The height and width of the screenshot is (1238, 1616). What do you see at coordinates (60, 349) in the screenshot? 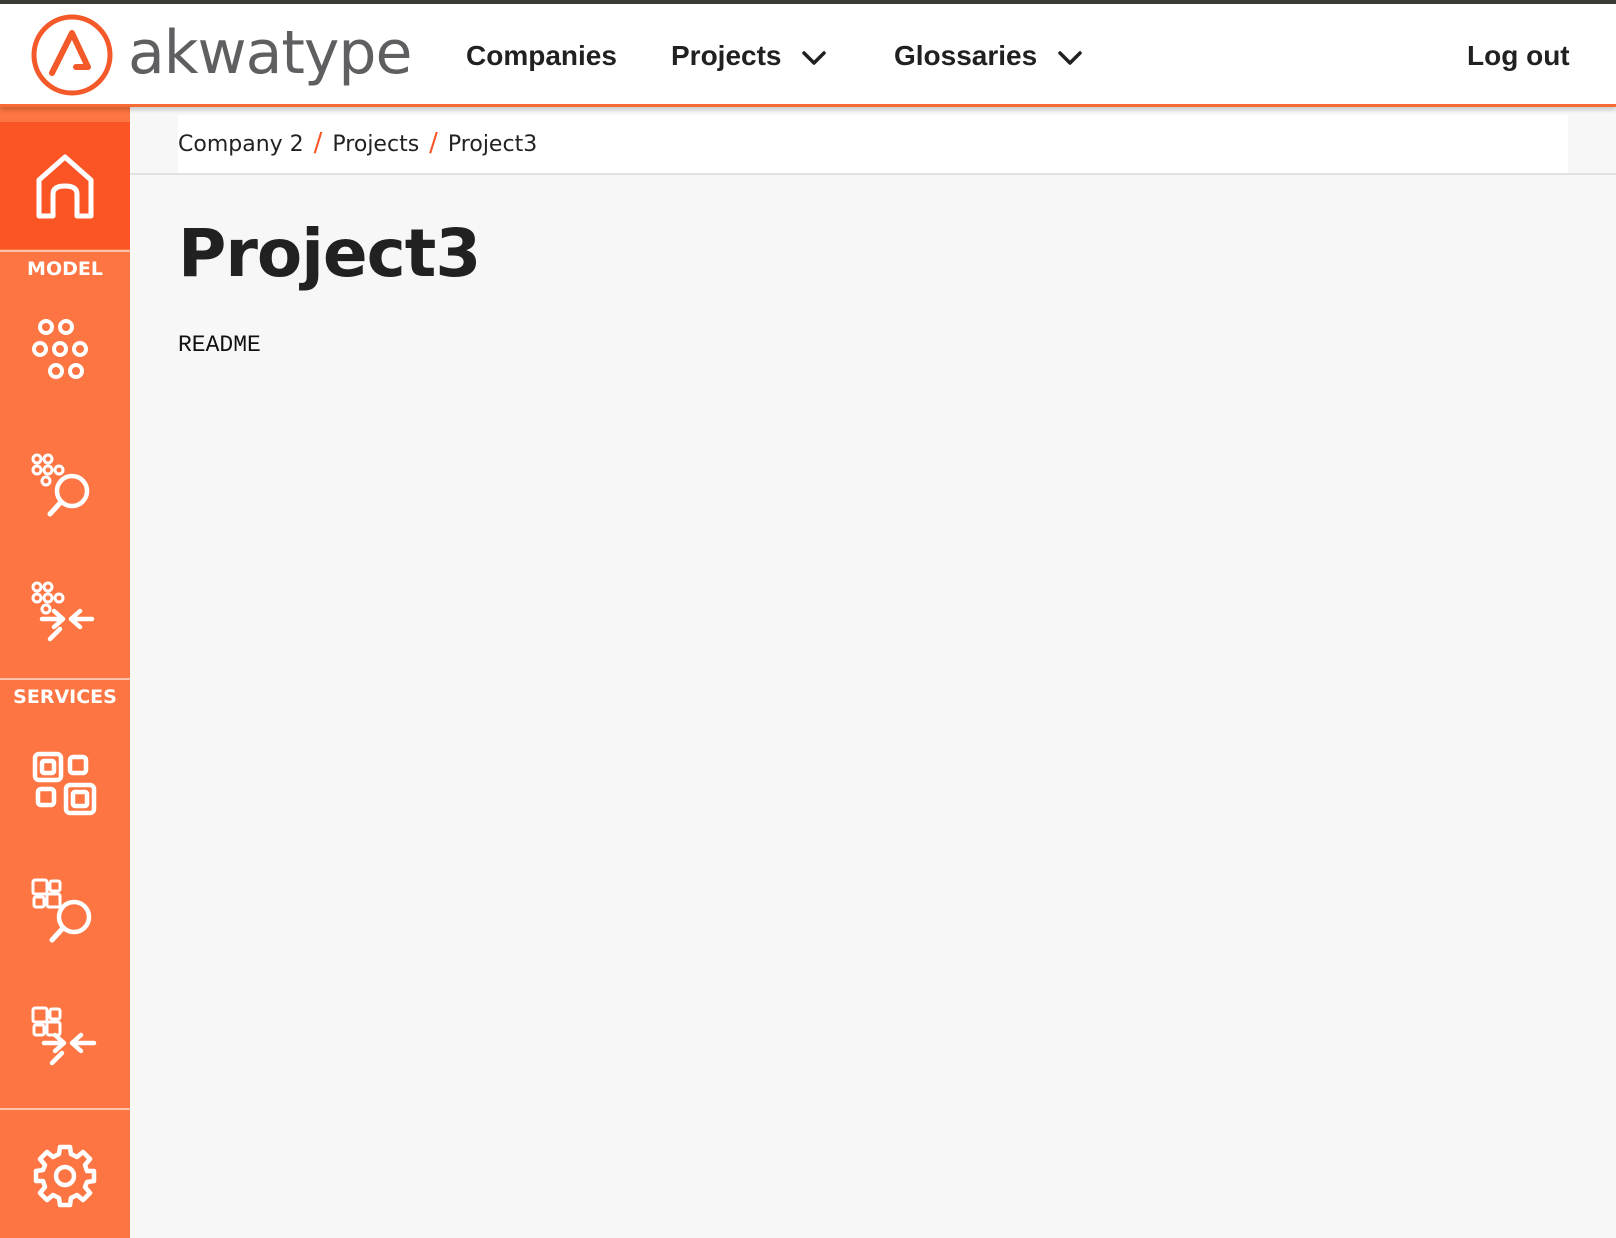
I see `model-icon` at bounding box center [60, 349].